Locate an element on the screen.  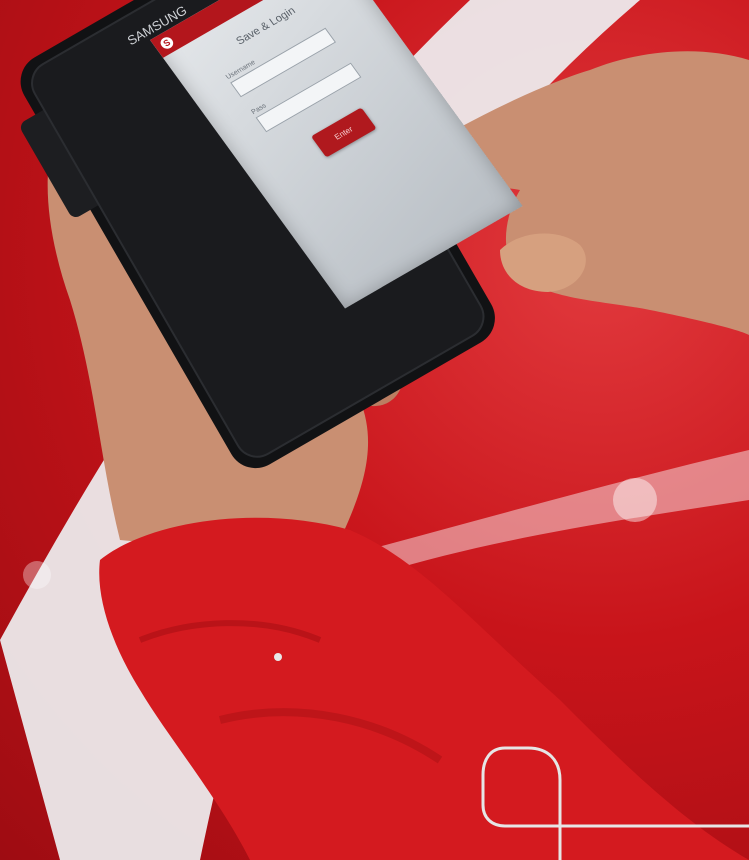
light-glare is located at coordinates (635, 500).